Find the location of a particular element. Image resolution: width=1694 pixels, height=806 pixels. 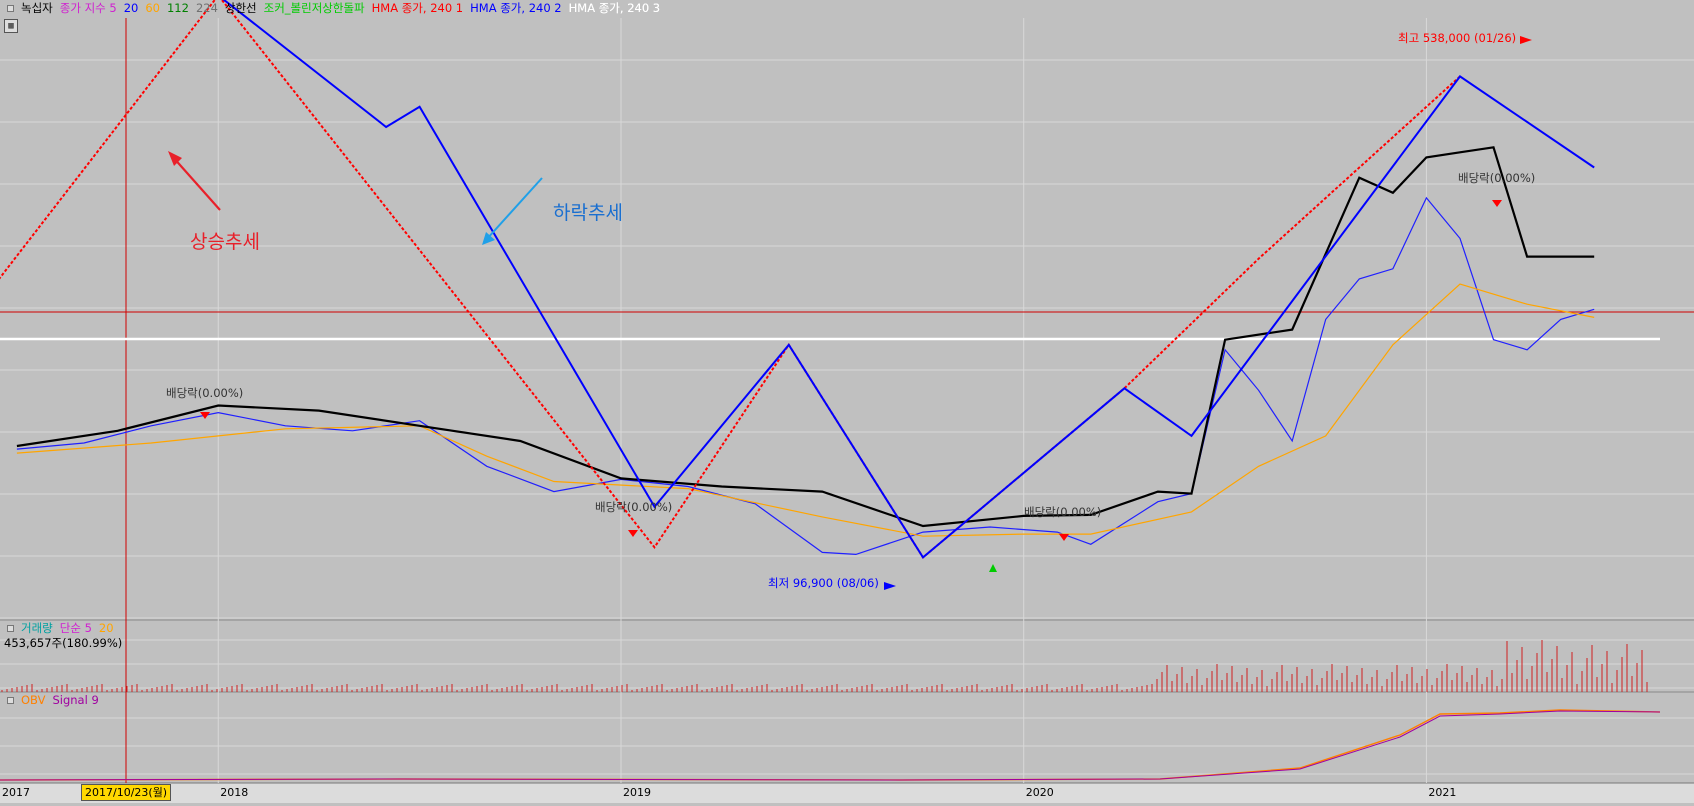

main-legend-item: 20 is located at coordinates (131, 8).